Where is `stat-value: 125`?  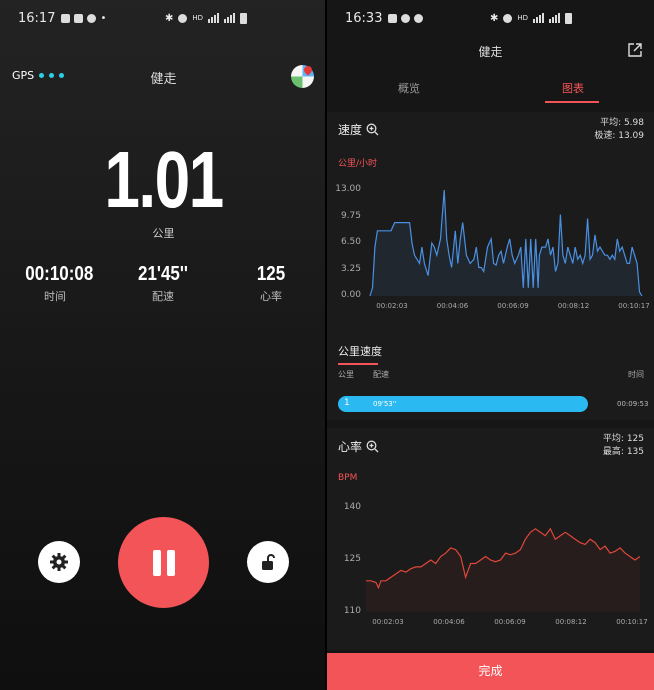 stat-value: 125 is located at coordinates (271, 274).